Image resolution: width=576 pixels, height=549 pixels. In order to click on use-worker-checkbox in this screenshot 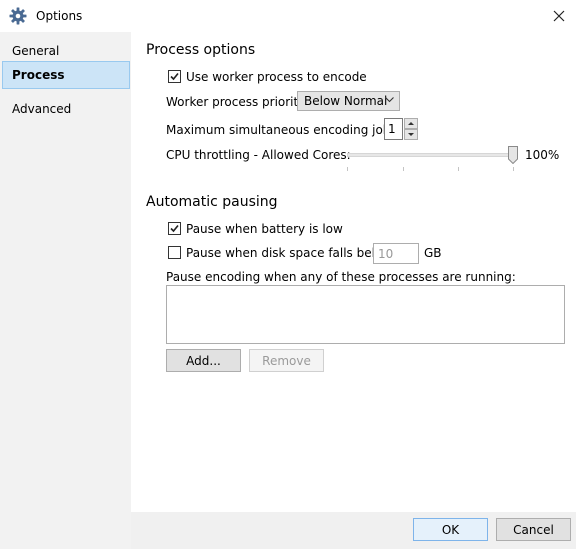, I will do `click(174, 76)`.